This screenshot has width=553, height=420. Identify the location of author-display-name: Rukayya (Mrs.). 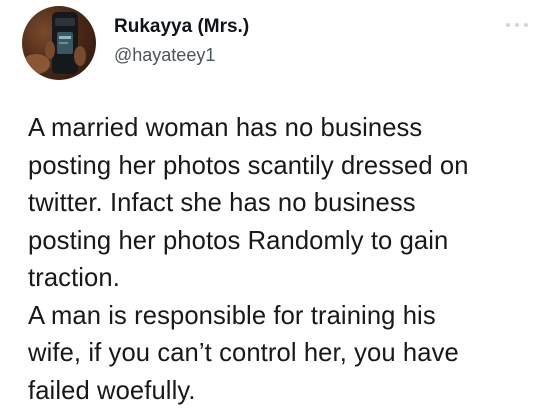
(181, 27).